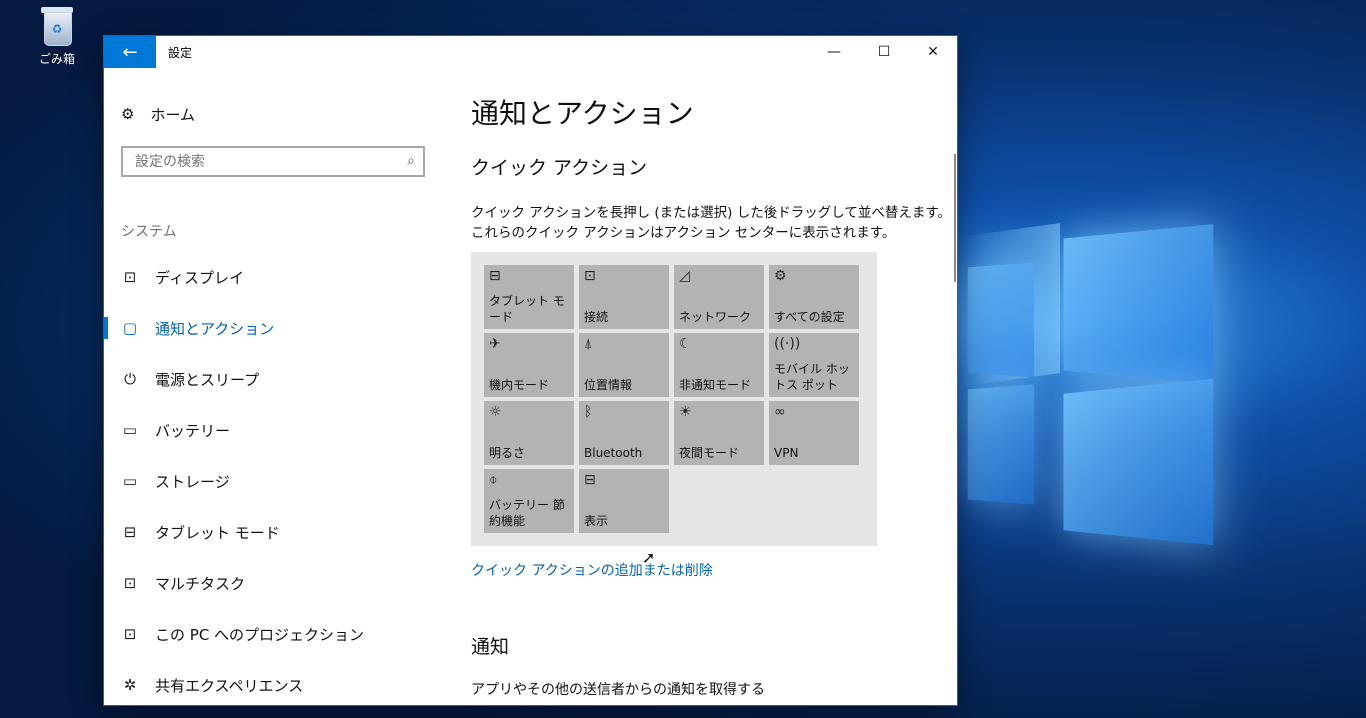 This screenshot has height=718, width=1366. Describe the element at coordinates (715, 317) in the screenshot. I see `tile-label: ネットワーク` at that location.